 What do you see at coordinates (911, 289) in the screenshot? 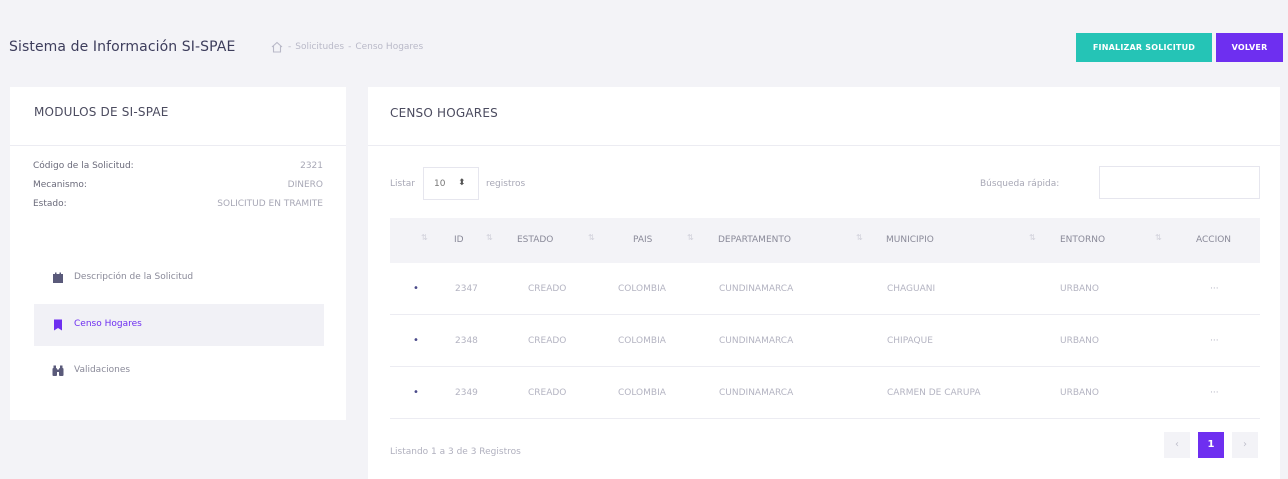
I see `cell-municipio: CHAGUANI` at bounding box center [911, 289].